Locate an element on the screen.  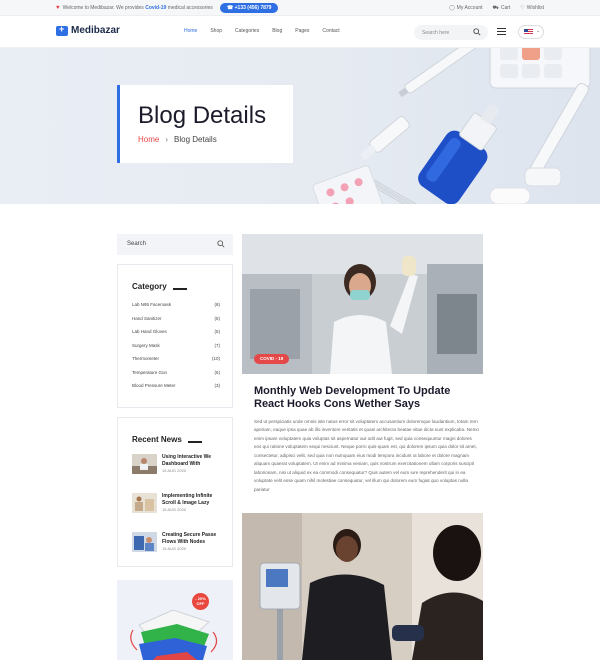
breadcrumb-home-link: Home is located at coordinates (148, 139).